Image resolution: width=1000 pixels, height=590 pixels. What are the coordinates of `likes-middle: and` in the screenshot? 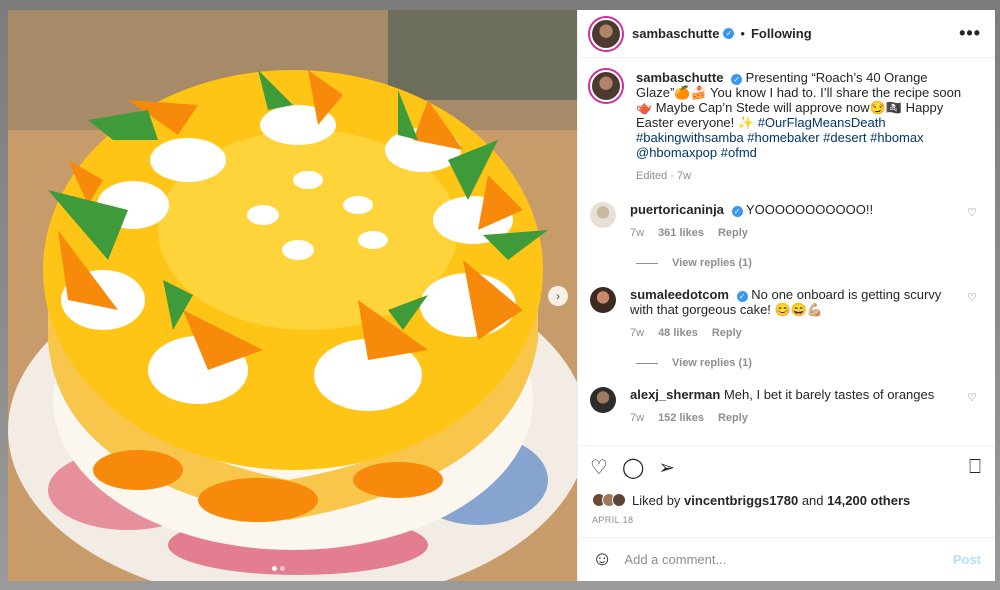 It's located at (812, 500).